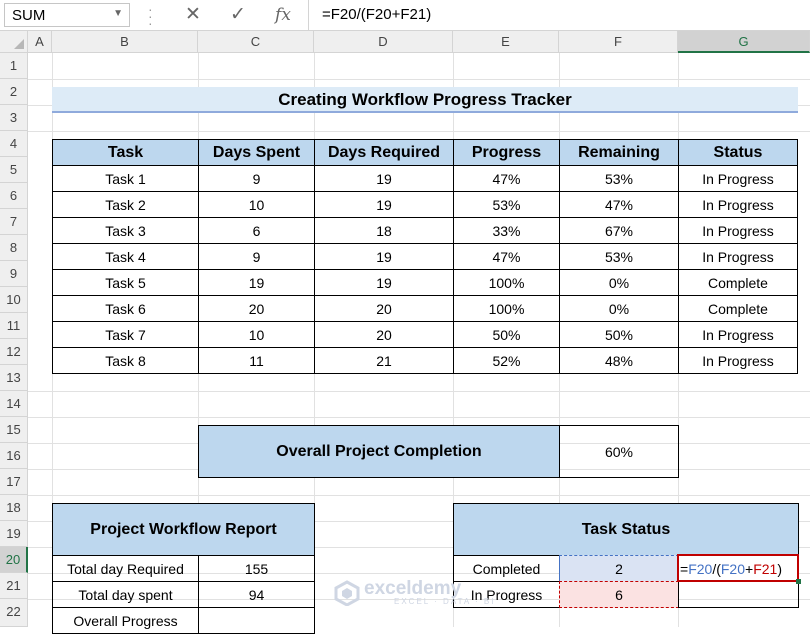 The width and height of the screenshot is (810, 634). Describe the element at coordinates (125, 282) in the screenshot. I see `task-cell: Task 5` at that location.